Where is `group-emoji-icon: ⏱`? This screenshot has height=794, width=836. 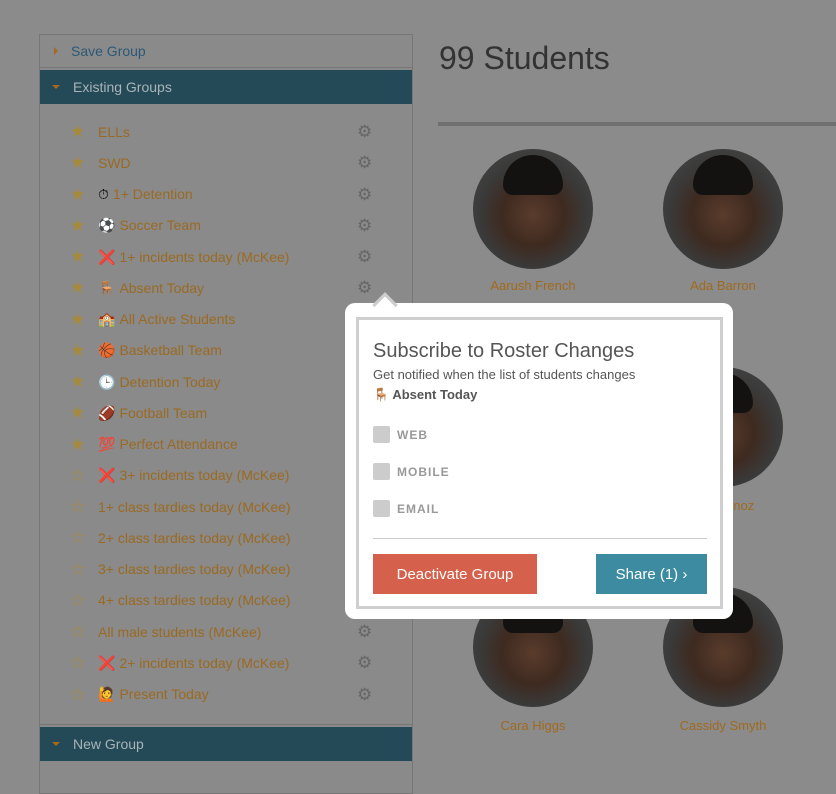
group-emoji-icon: ⏱ is located at coordinates (103, 194).